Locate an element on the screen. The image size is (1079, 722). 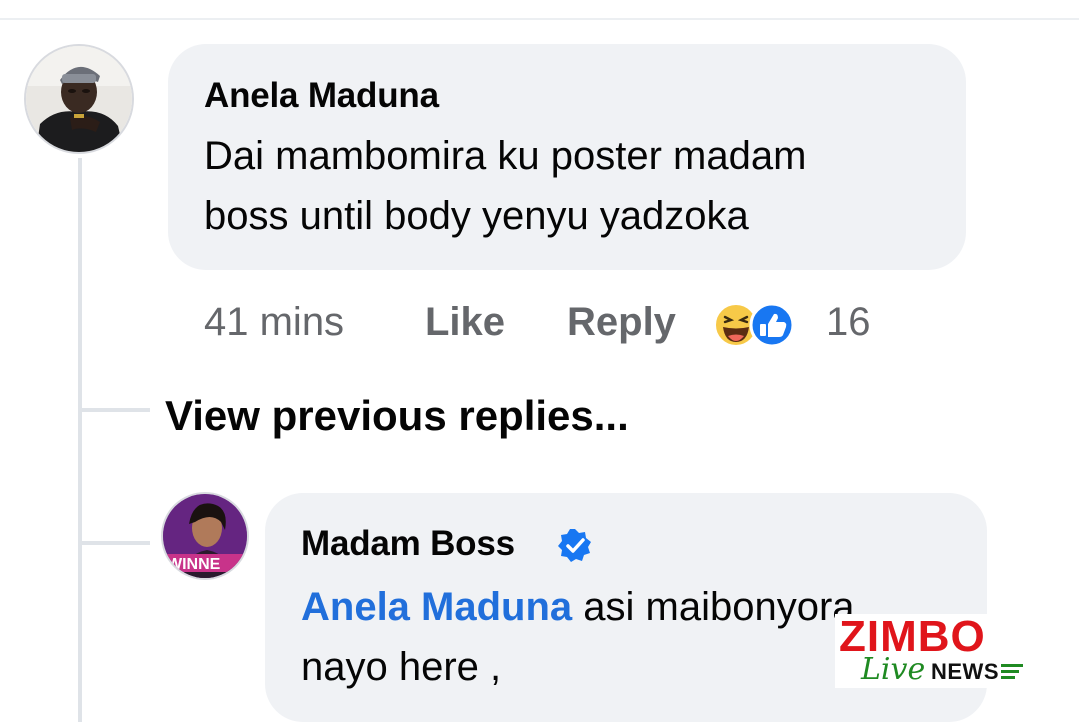
zimbo-live-news-watermark: ZIMBO Live NEWS is located at coordinates (930, 651).